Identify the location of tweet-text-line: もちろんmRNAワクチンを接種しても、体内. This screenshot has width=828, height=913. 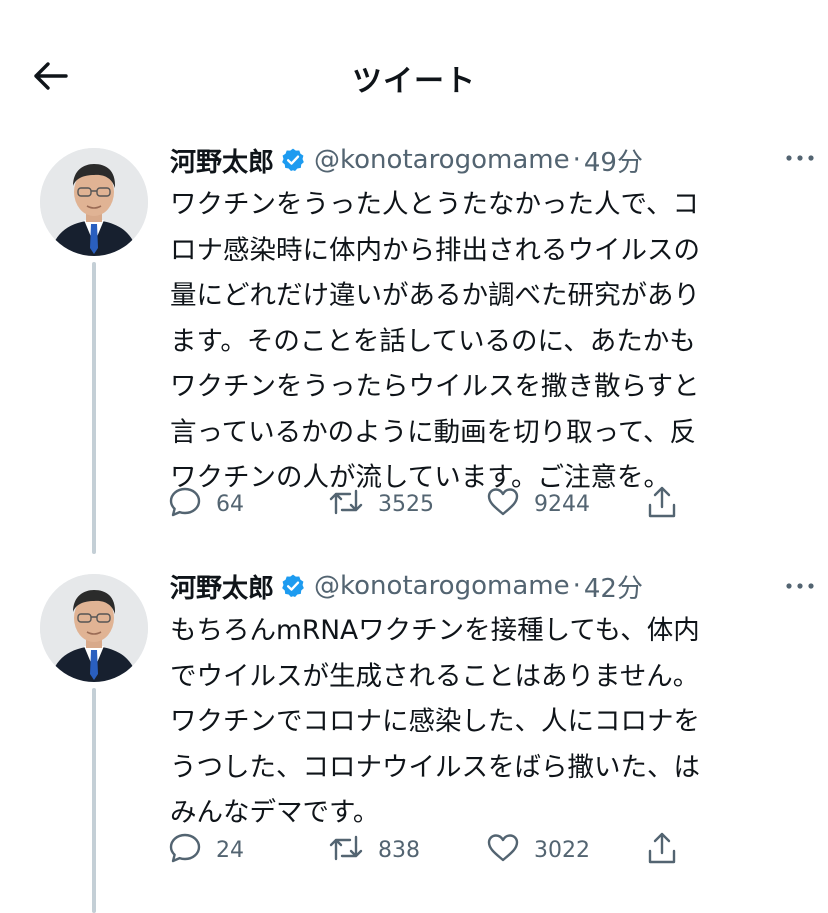
(435, 630).